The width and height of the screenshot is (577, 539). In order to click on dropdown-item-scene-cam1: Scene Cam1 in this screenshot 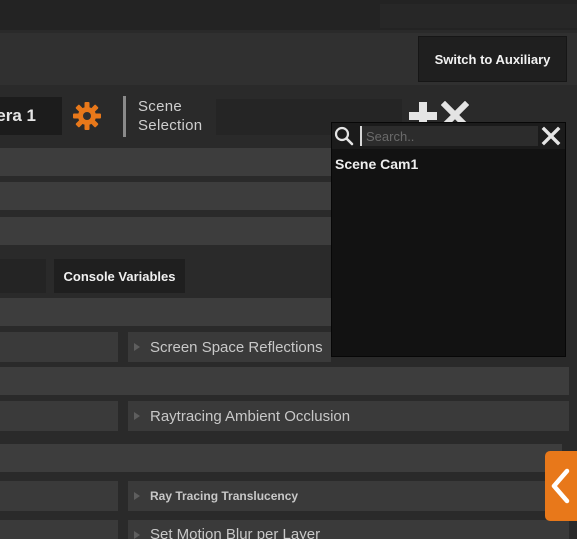, I will do `click(448, 164)`.